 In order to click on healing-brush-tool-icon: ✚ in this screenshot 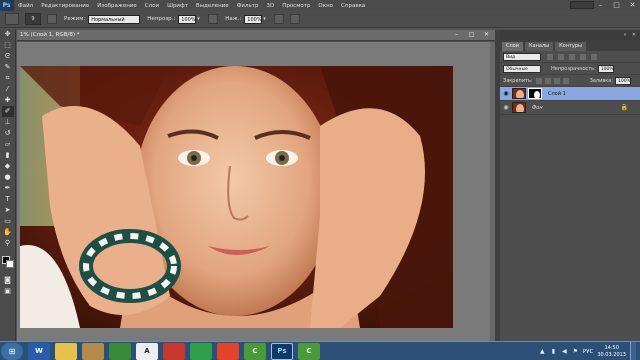, I will do `click(8, 100)`.